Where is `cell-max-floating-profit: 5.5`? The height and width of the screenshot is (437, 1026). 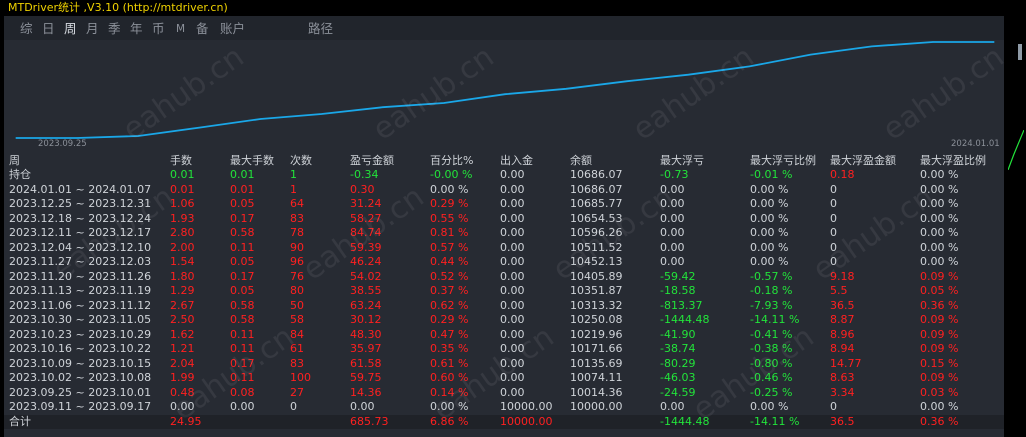 cell-max-floating-profit: 5.5 is located at coordinates (839, 290).